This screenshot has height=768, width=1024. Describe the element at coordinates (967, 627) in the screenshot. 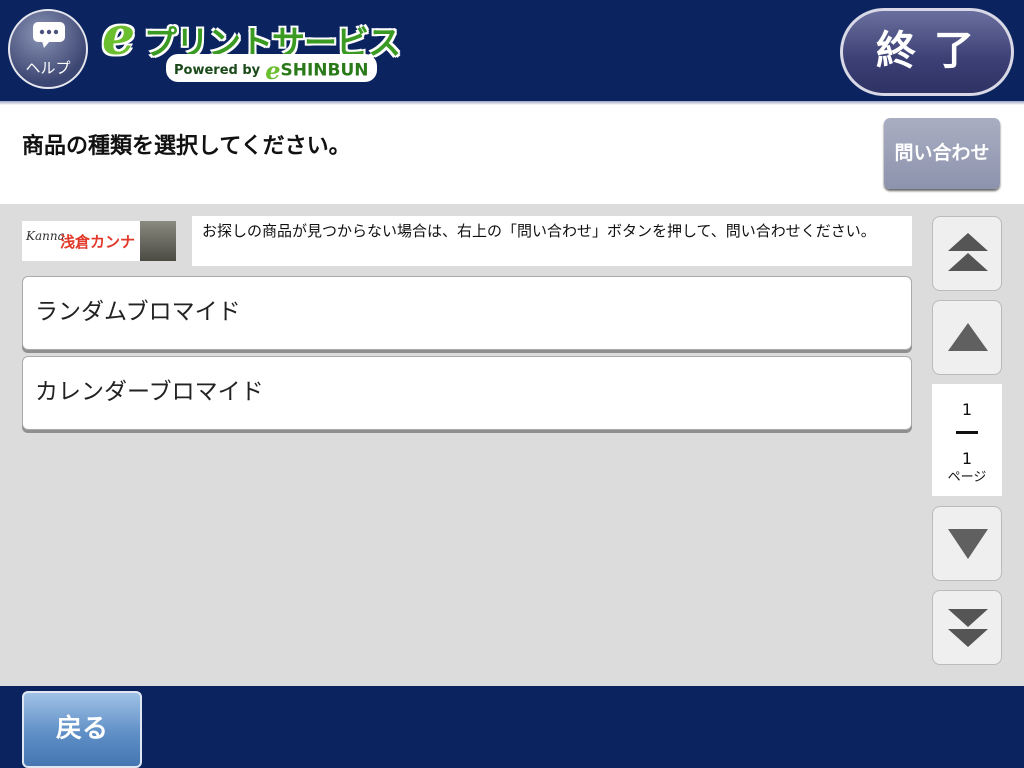

I see `last-page-button` at that location.